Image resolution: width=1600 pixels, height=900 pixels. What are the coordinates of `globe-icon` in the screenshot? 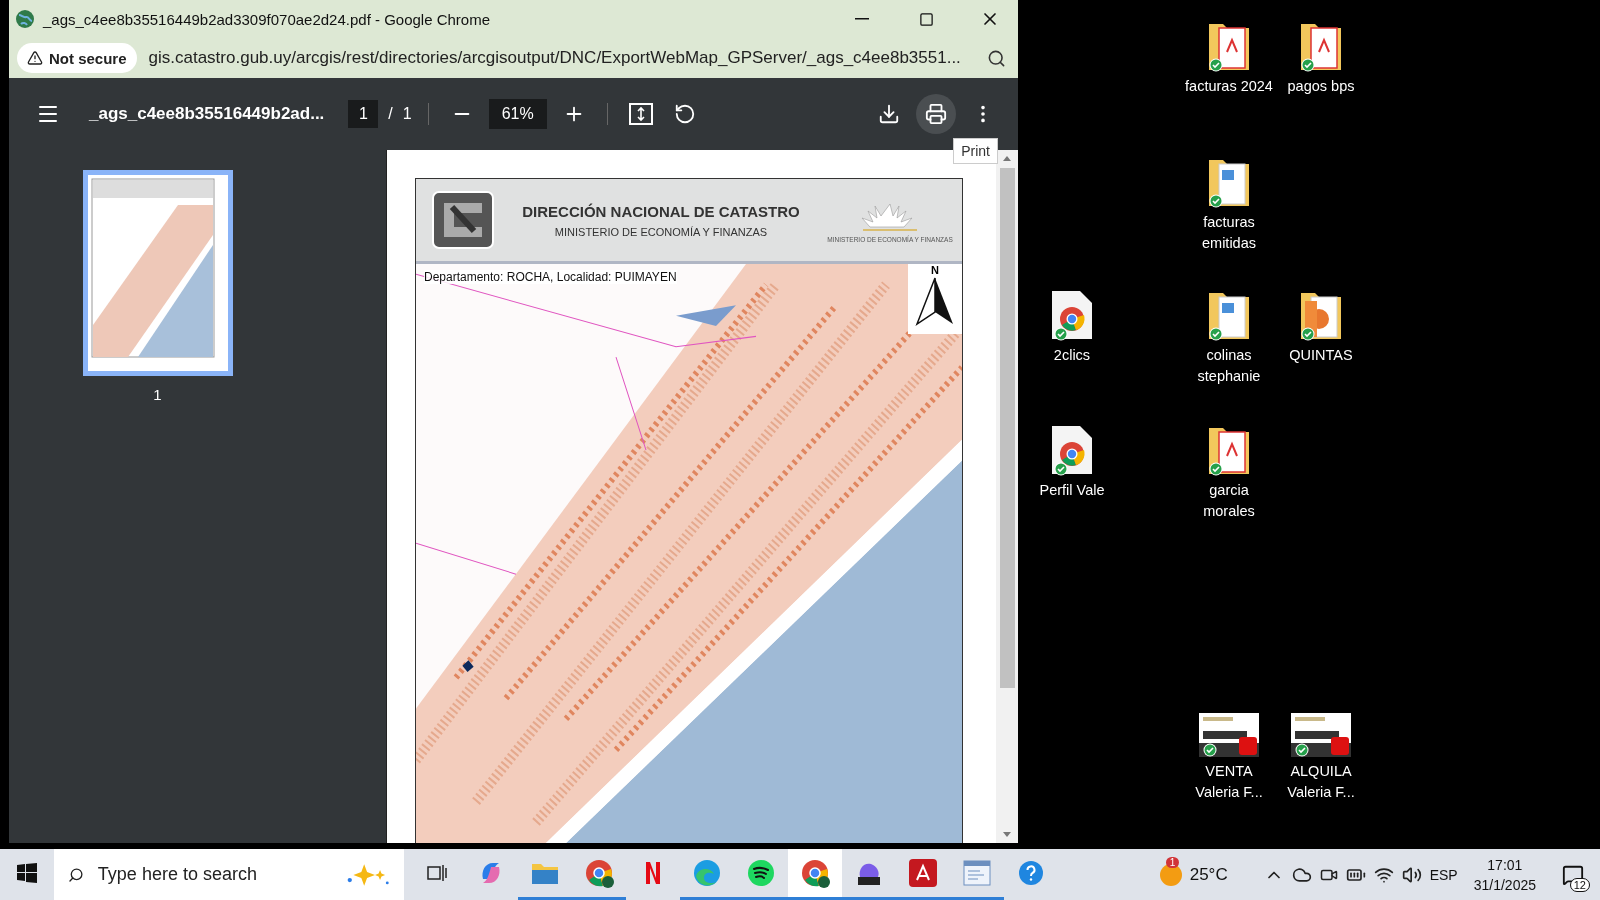 It's located at (25, 19).